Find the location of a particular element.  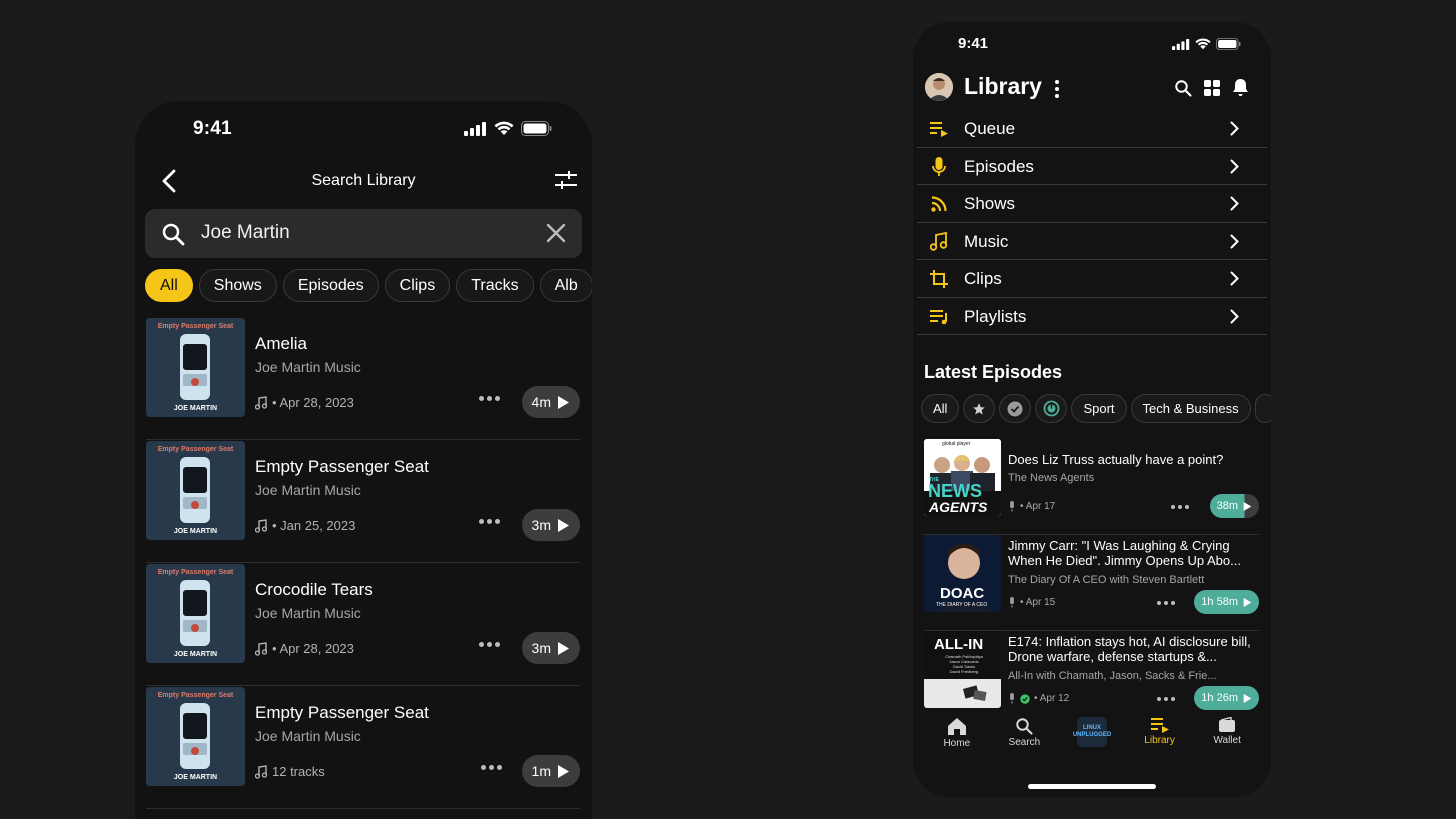

more-menu-button is located at coordinates (1057, 89).